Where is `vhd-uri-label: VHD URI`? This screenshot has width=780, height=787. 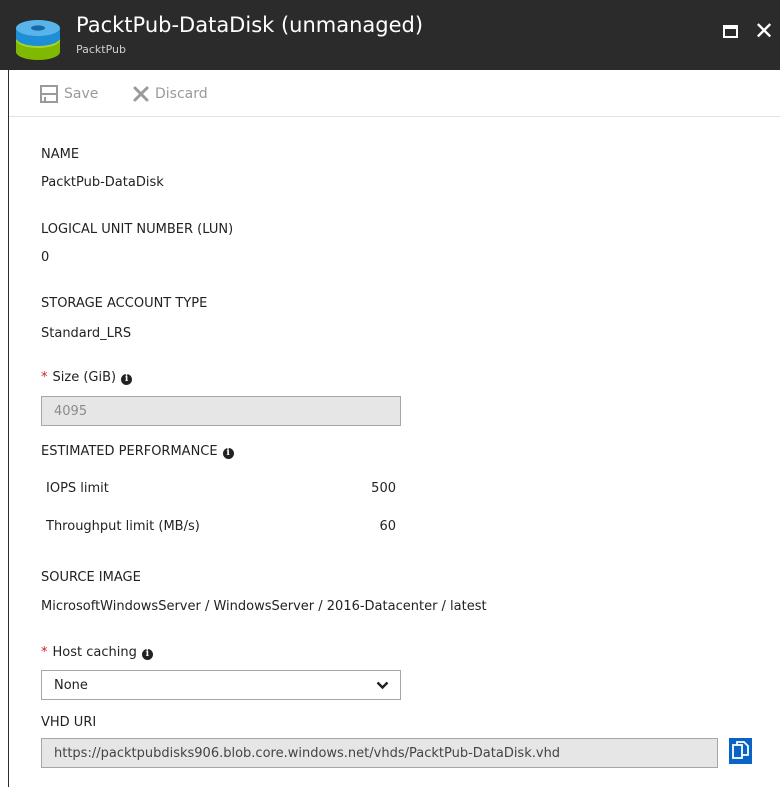 vhd-uri-label: VHD URI is located at coordinates (69, 722).